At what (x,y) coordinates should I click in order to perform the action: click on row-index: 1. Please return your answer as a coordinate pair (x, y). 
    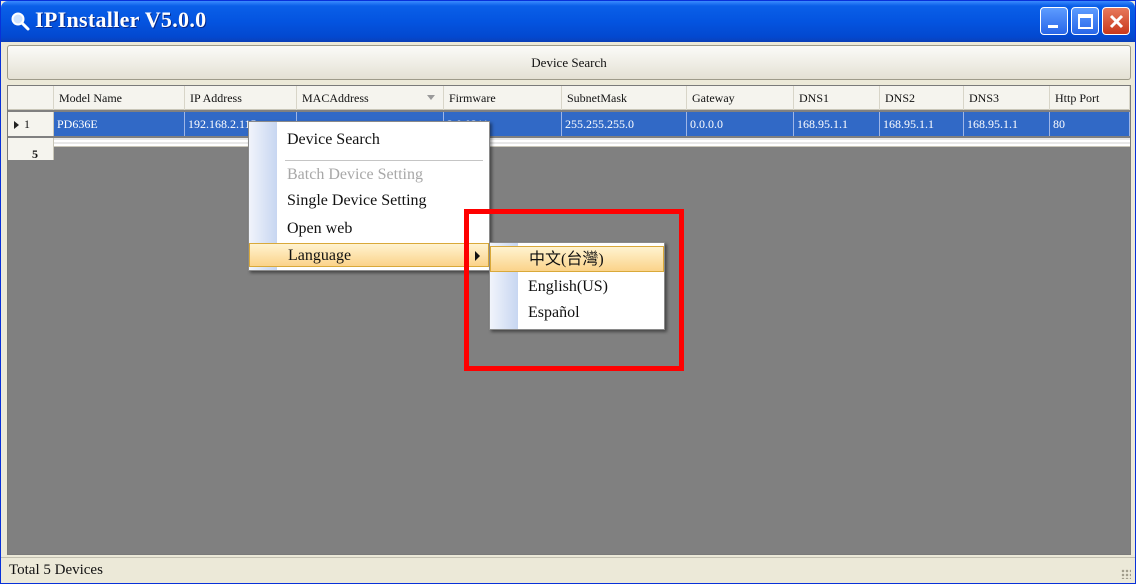
    Looking at the image, I should click on (27, 124).